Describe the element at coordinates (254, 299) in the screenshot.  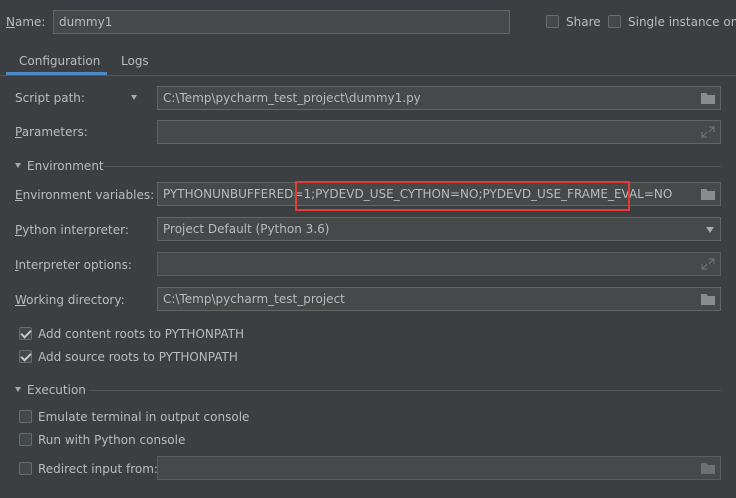
I see `working-dir-value: C:\Temp\pycharm_test_project` at that location.